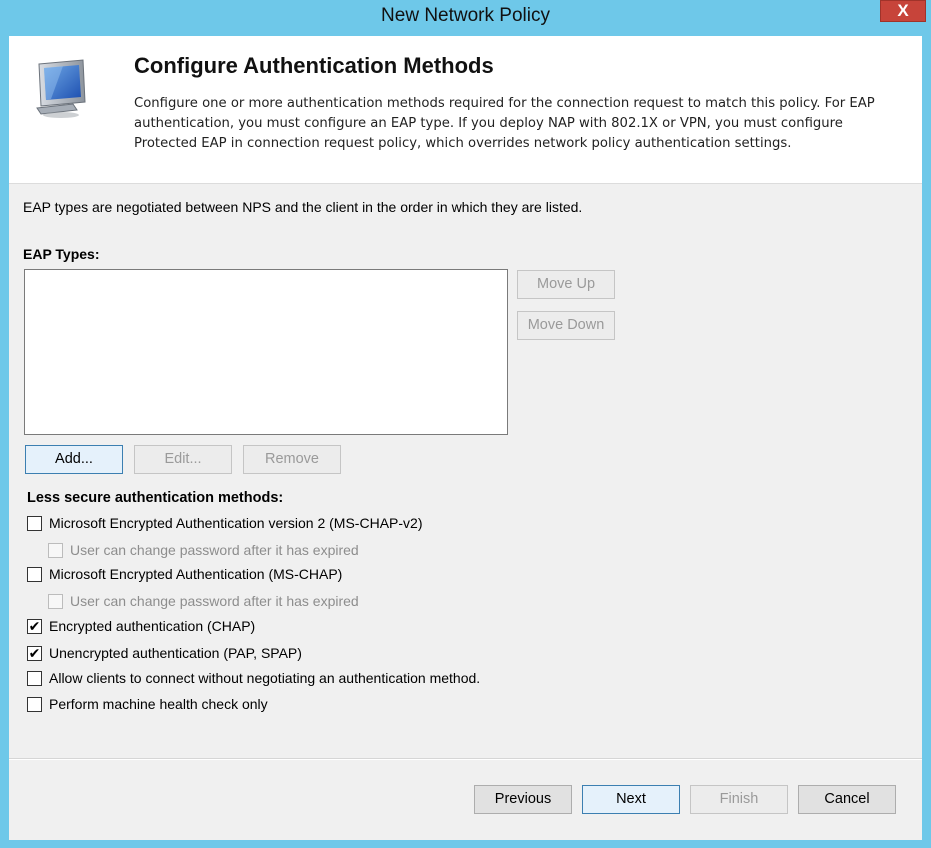 This screenshot has height=848, width=931. I want to click on close-button: X, so click(903, 11).